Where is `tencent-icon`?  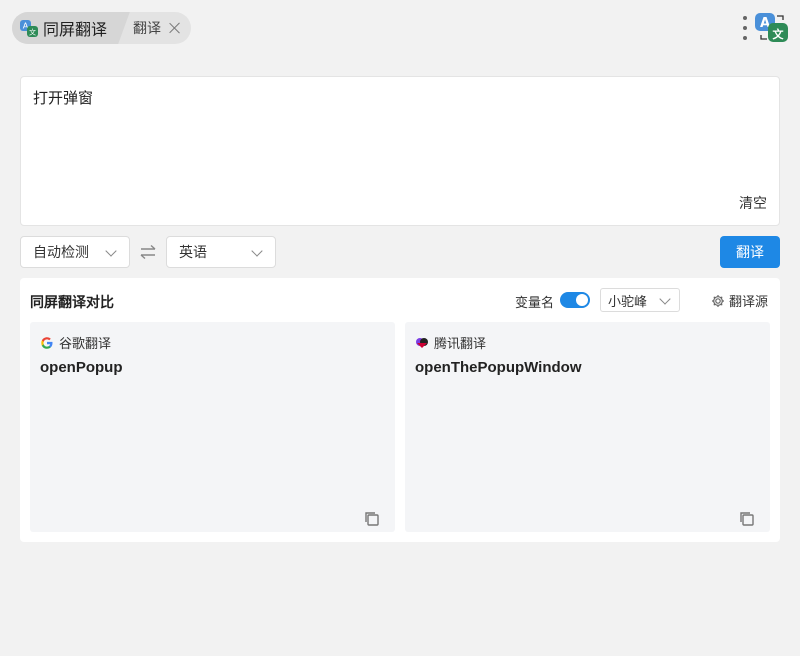
tencent-icon is located at coordinates (422, 342).